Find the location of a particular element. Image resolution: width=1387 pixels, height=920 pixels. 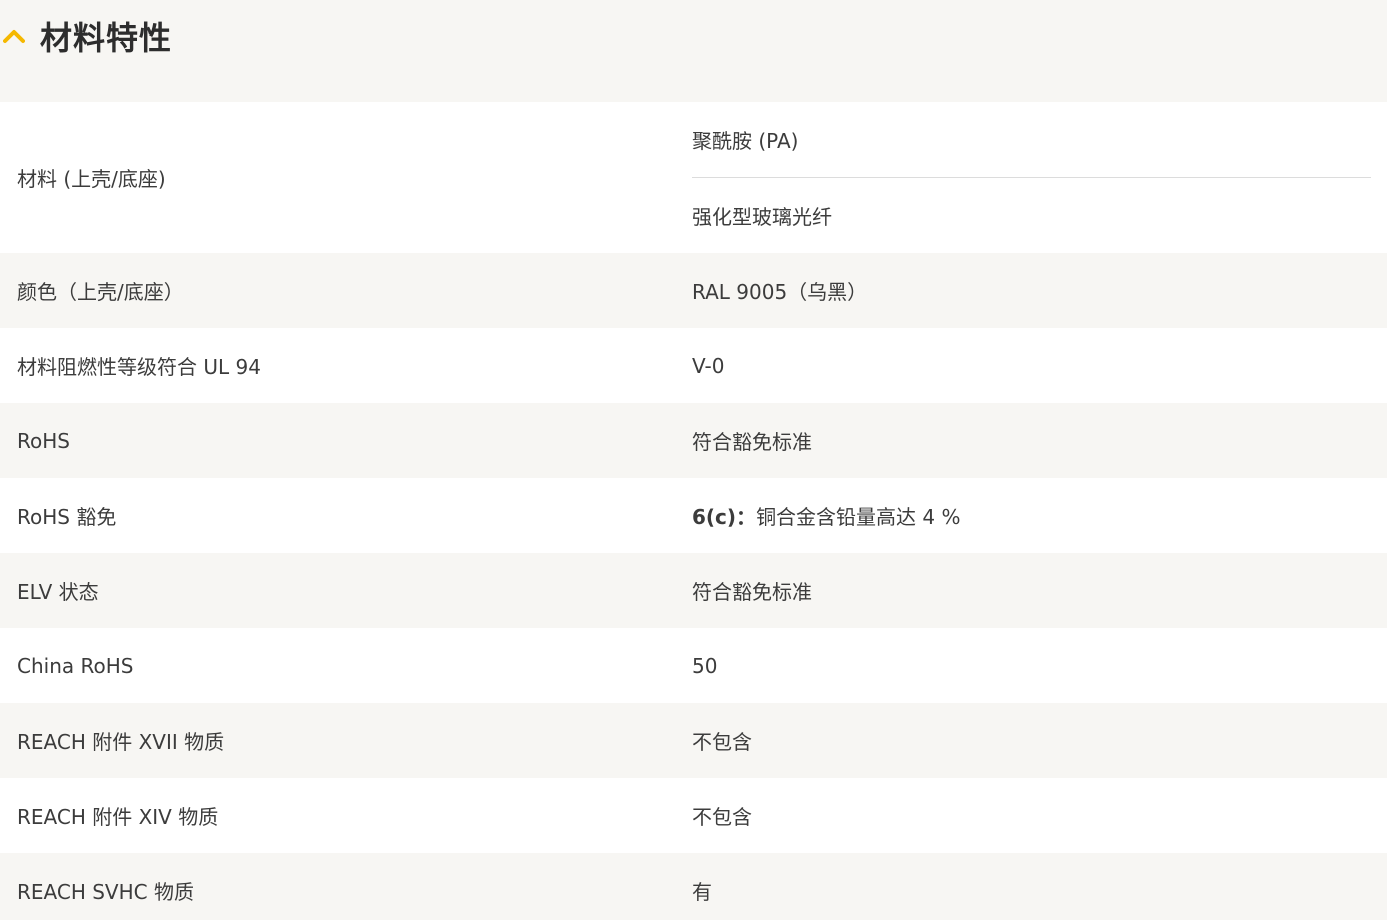

row-label: ELV 状态 is located at coordinates (58, 592).